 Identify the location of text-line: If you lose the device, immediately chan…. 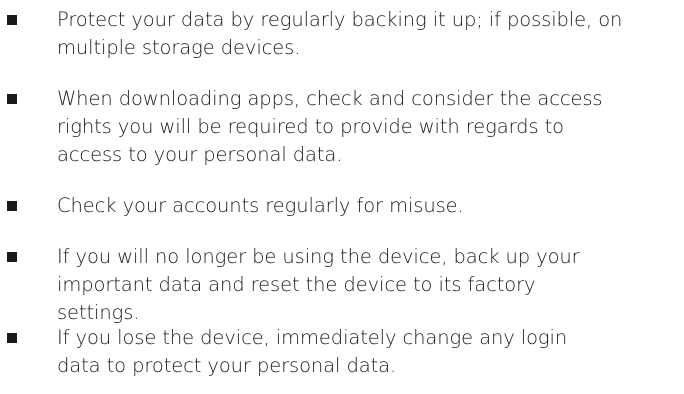
(312, 337).